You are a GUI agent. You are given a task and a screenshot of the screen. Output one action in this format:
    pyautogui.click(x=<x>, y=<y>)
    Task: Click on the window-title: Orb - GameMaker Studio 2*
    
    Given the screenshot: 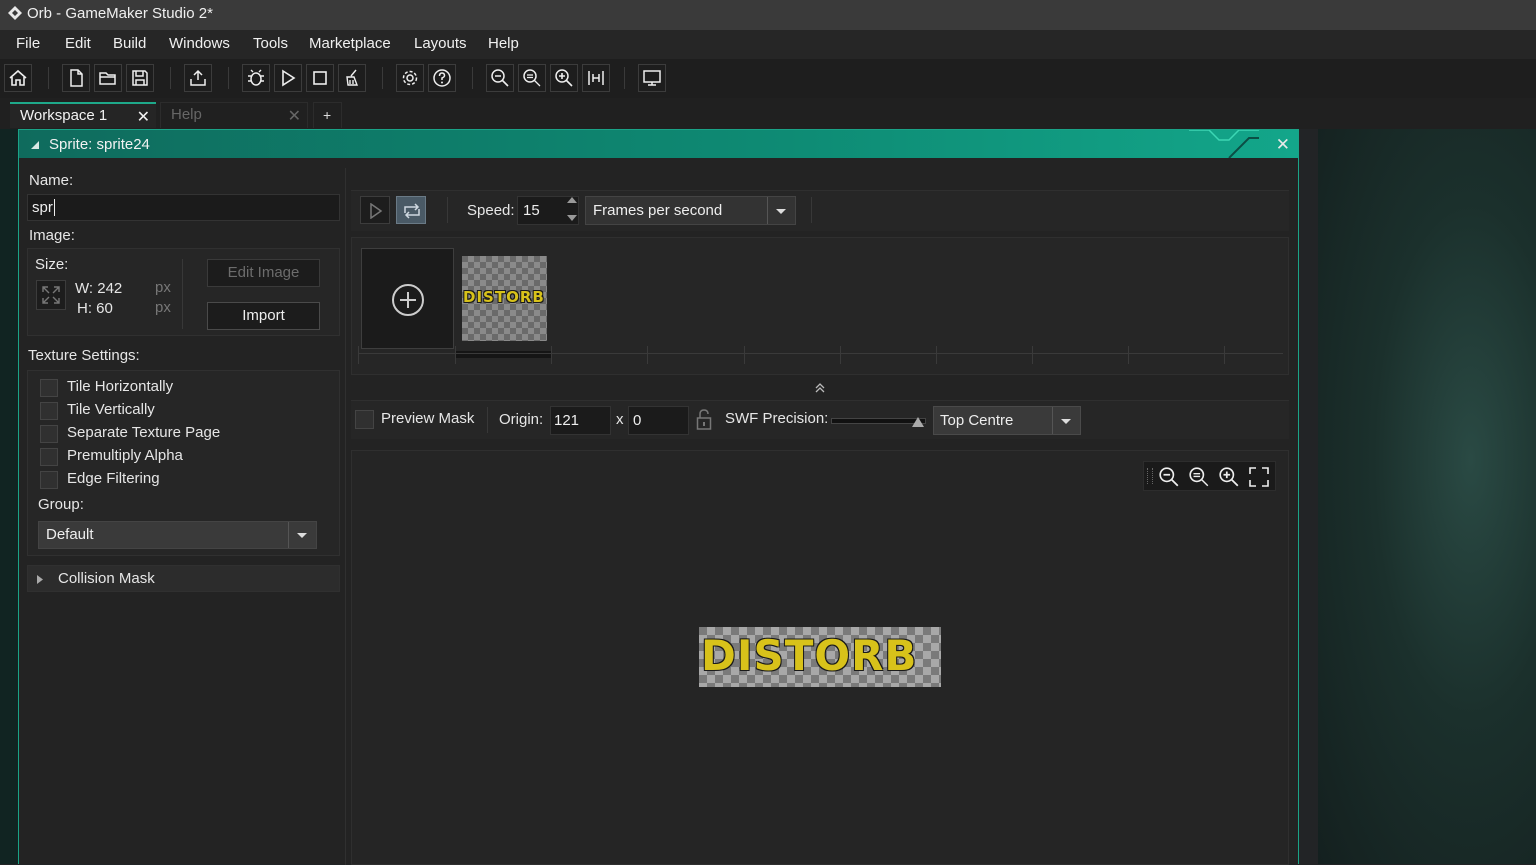 What is the action you would take?
    pyautogui.click(x=120, y=13)
    